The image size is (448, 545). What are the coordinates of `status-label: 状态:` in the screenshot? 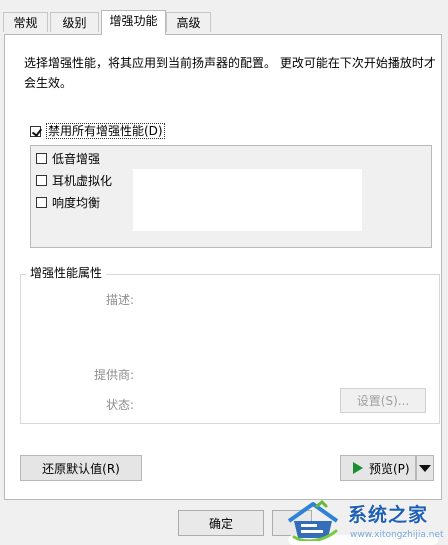 It's located at (119, 405).